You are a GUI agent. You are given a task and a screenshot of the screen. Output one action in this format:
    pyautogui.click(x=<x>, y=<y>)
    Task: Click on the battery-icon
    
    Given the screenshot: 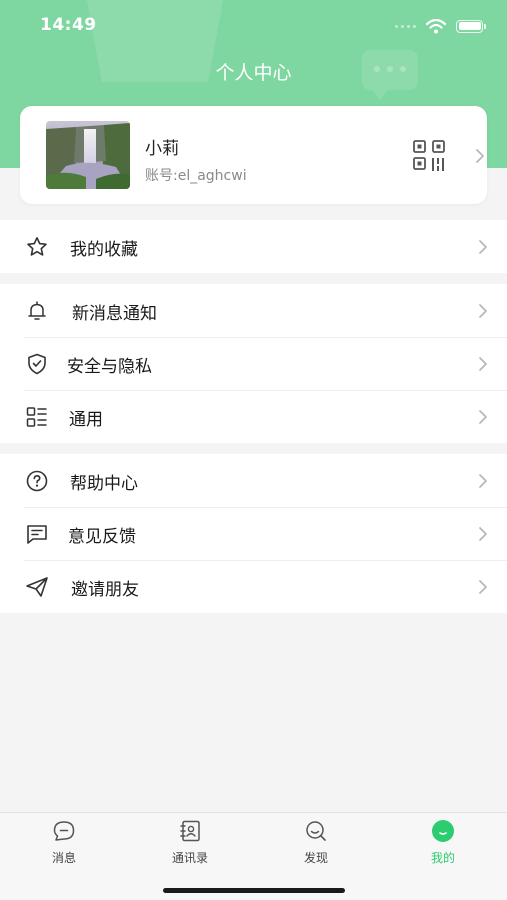 What is the action you would take?
    pyautogui.click(x=471, y=26)
    